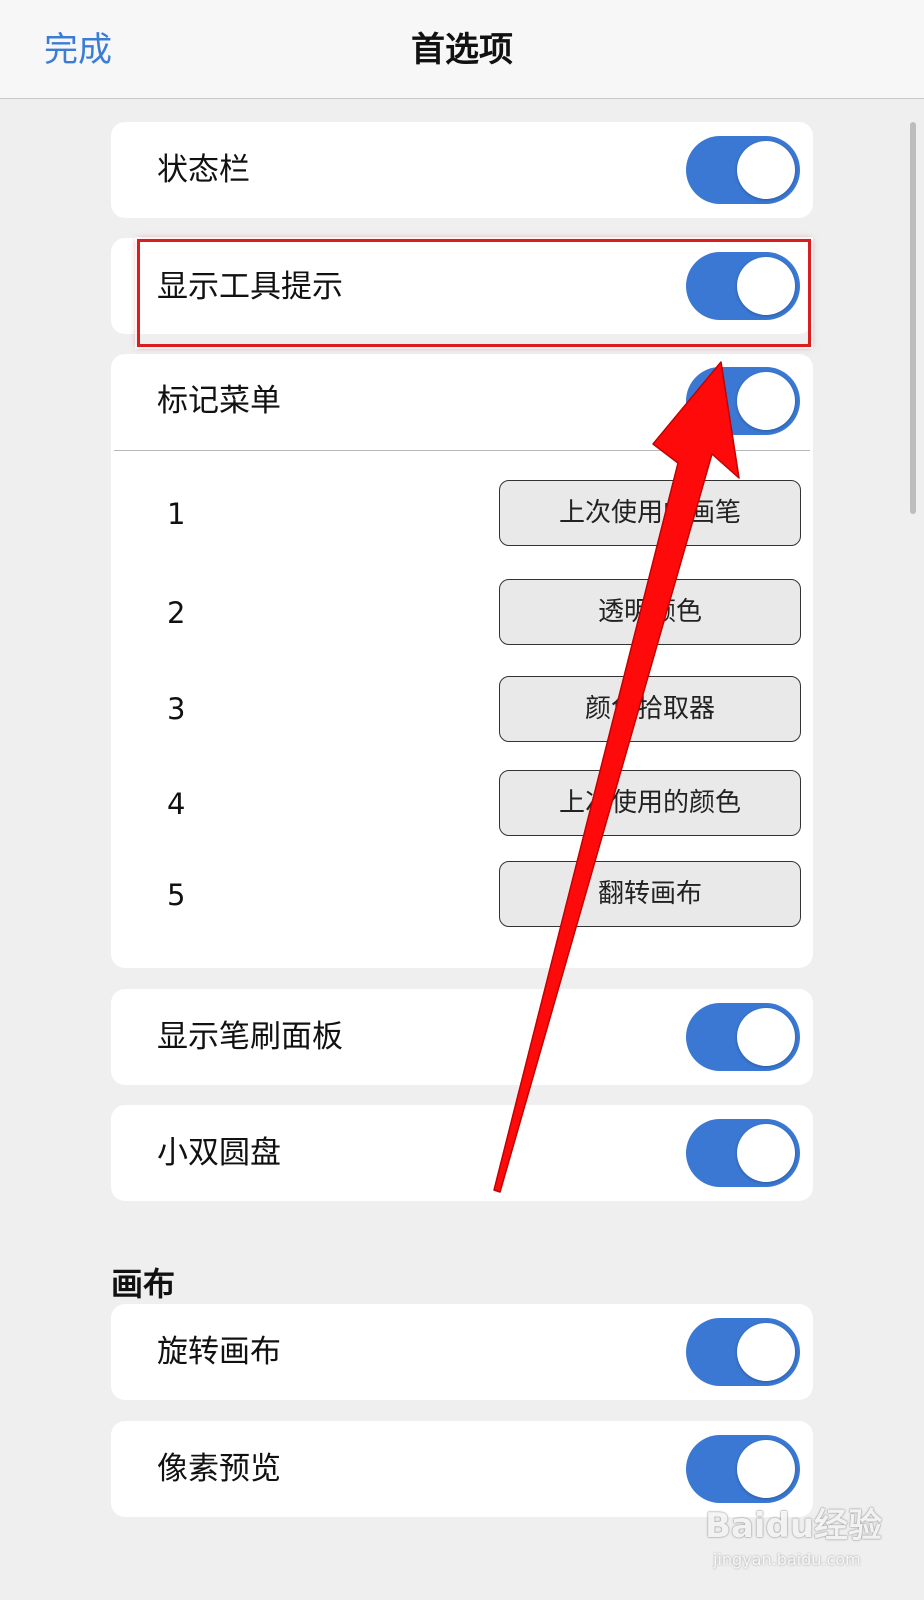 The height and width of the screenshot is (1600, 924). I want to click on slot-number: 4, so click(176, 804).